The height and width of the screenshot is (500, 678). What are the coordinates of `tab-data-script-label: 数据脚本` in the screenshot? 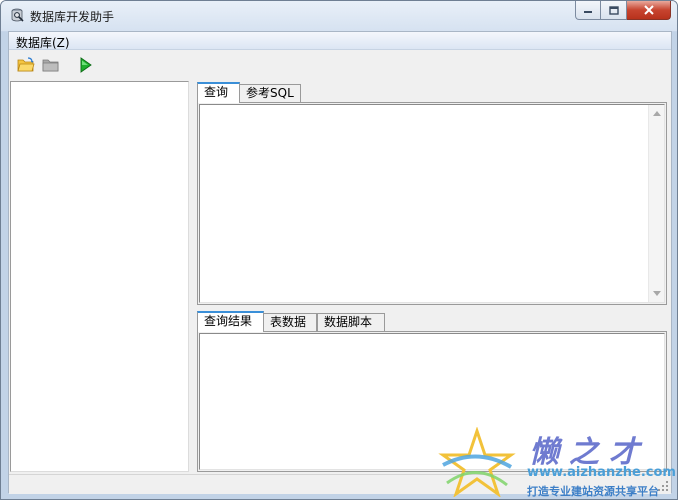 It's located at (348, 322).